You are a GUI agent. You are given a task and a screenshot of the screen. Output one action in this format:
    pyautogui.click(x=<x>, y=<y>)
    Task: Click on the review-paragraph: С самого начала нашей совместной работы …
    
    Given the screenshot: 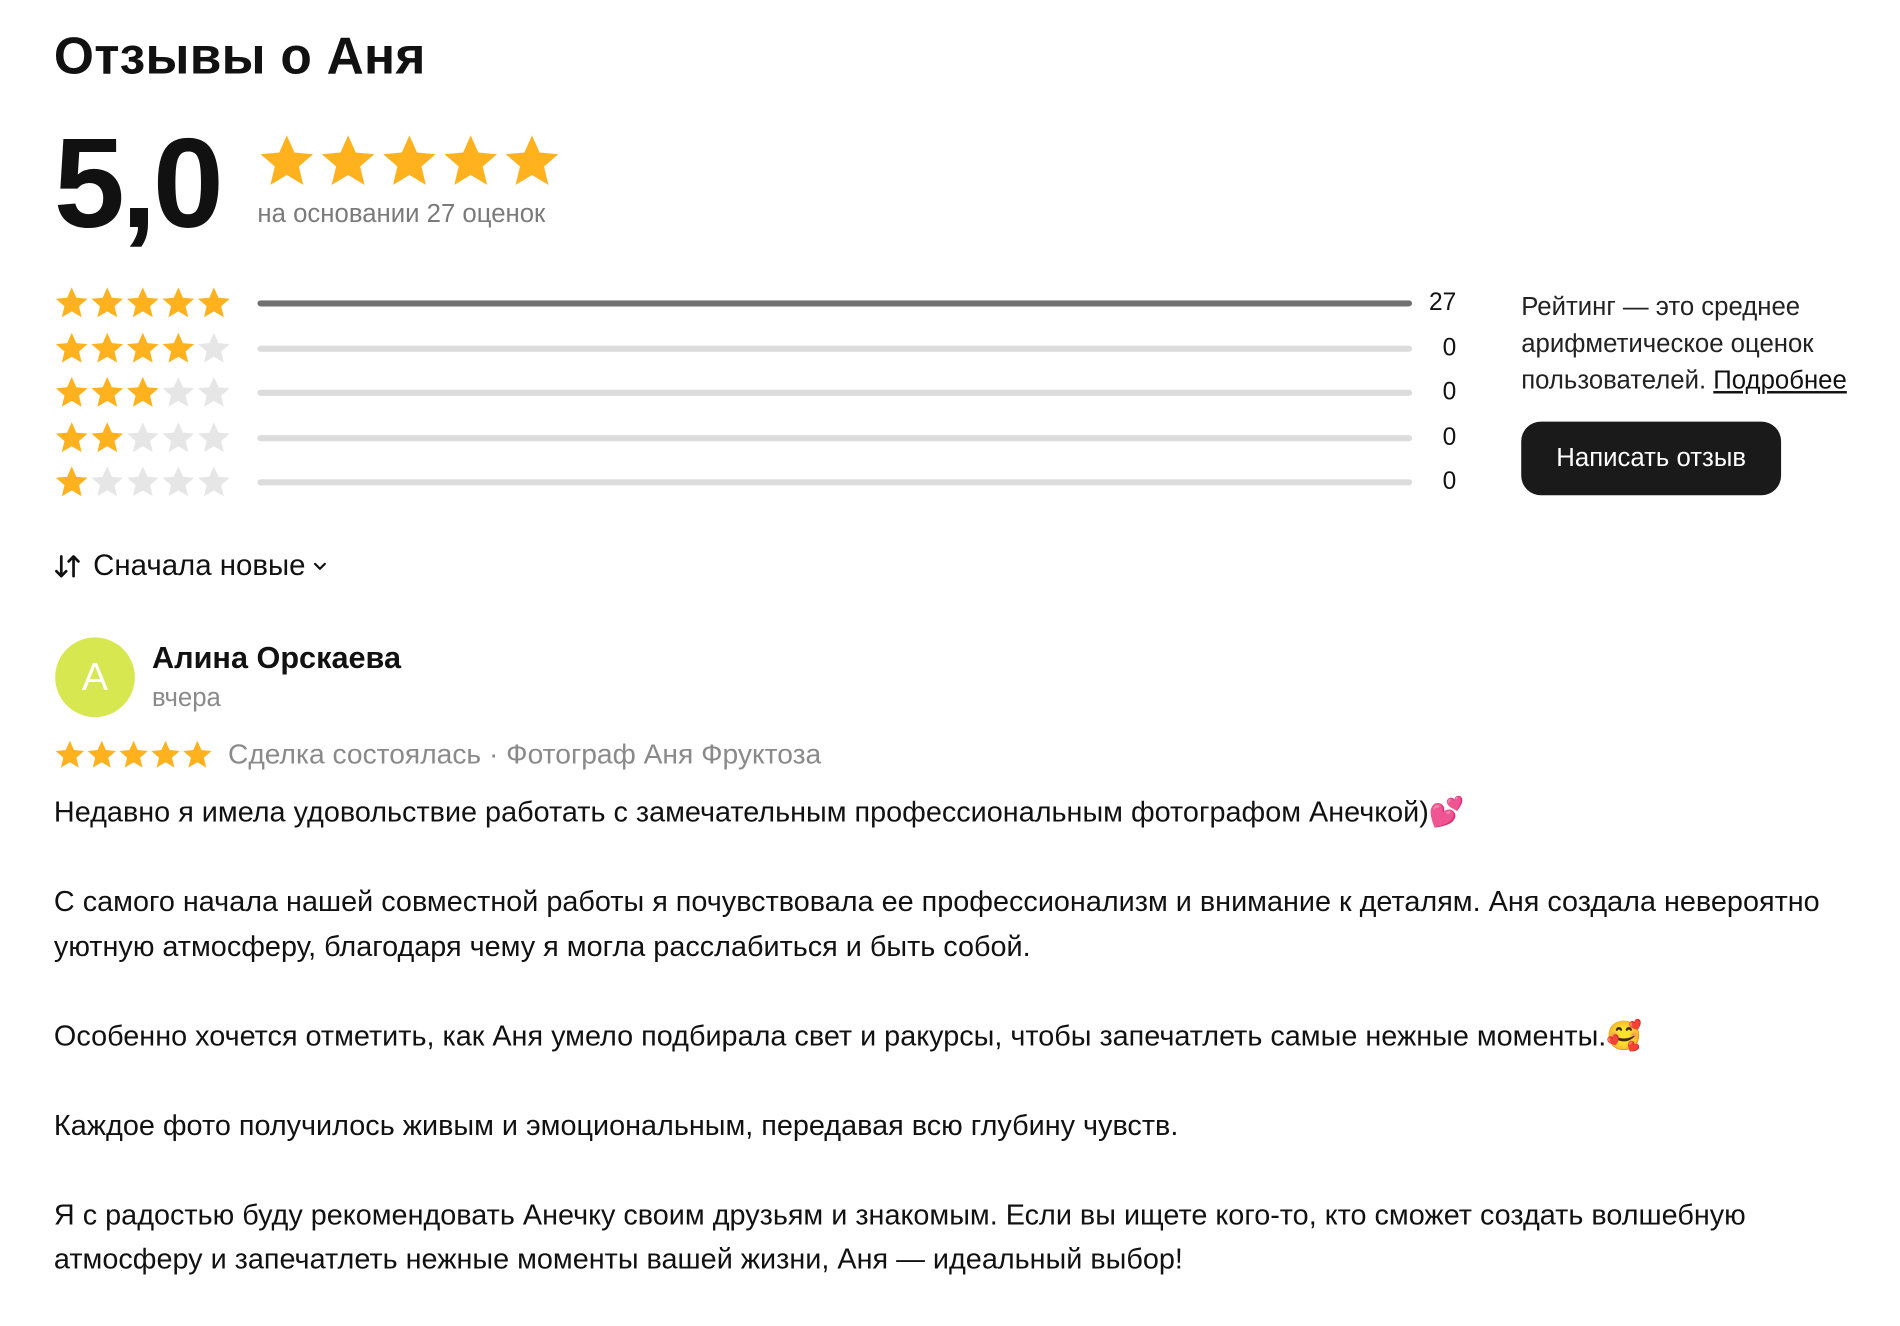 What is the action you would take?
    pyautogui.click(x=936, y=923)
    